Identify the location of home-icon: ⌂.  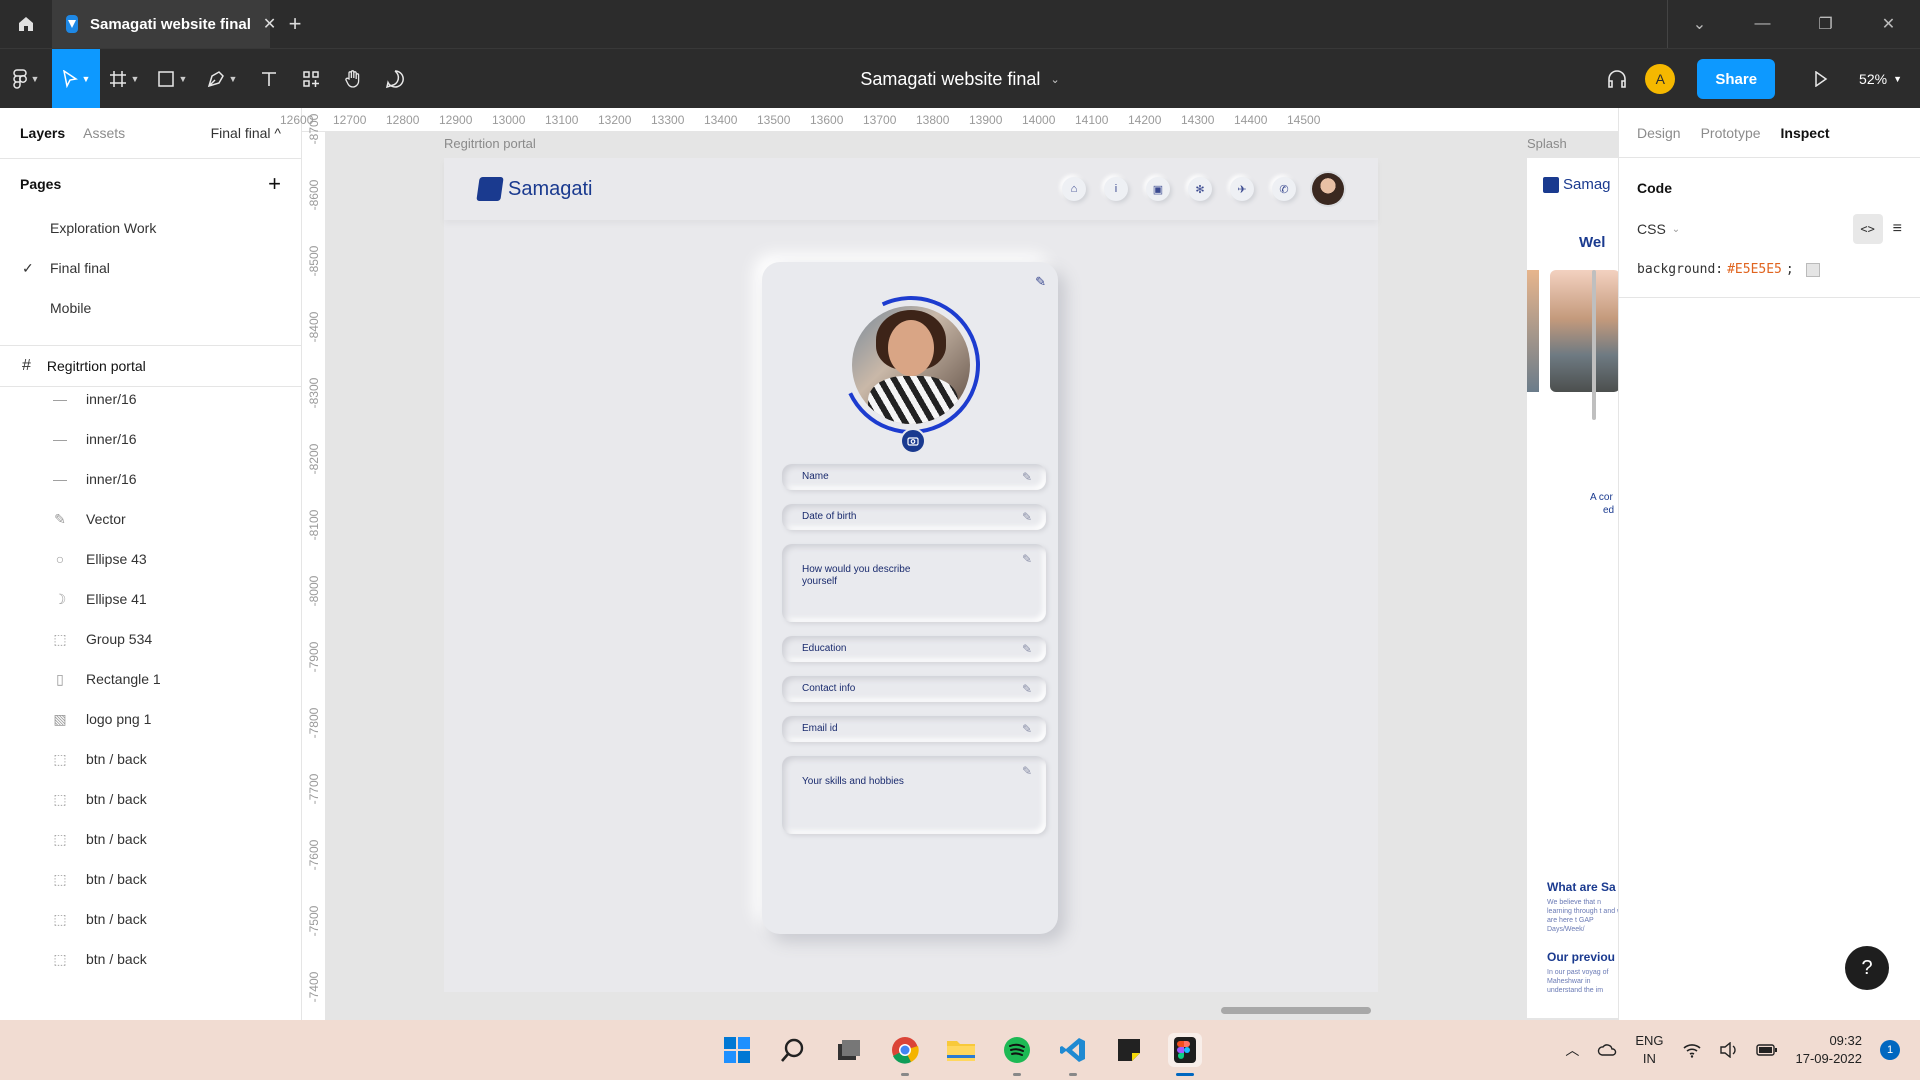
(1074, 189).